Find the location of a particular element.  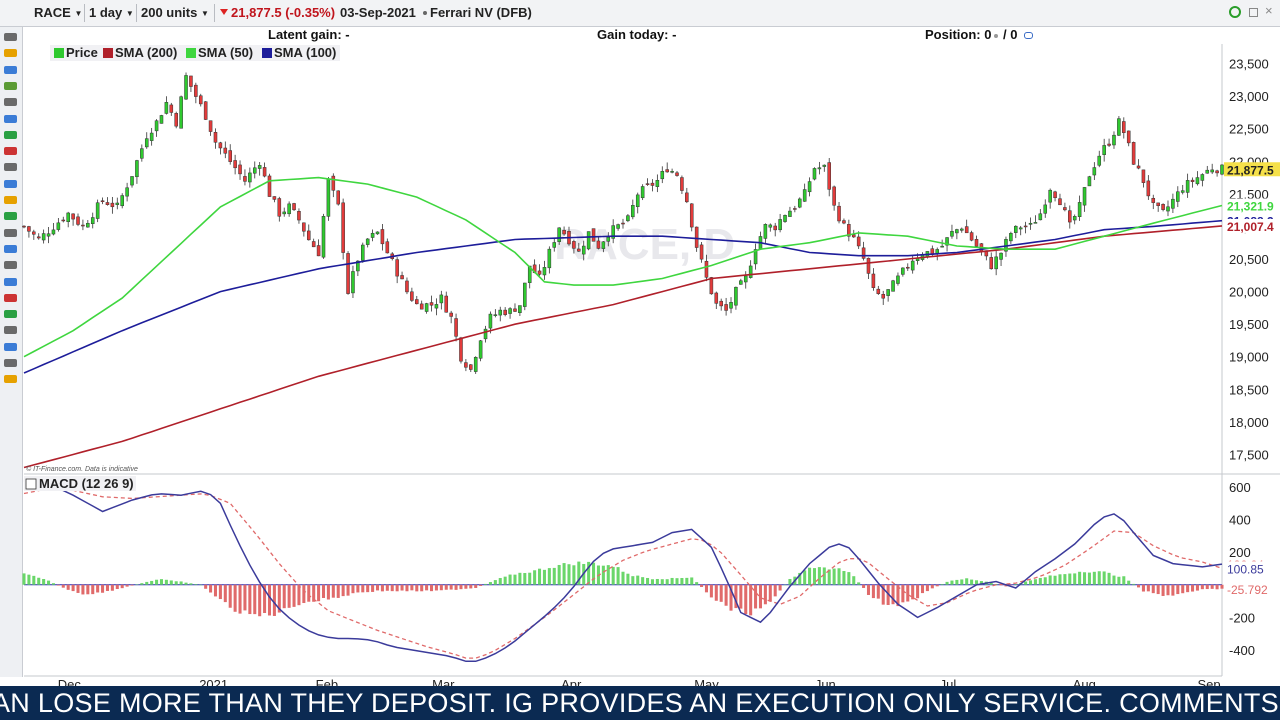

signal-last-value: 100.85 is located at coordinates (1245, 569).